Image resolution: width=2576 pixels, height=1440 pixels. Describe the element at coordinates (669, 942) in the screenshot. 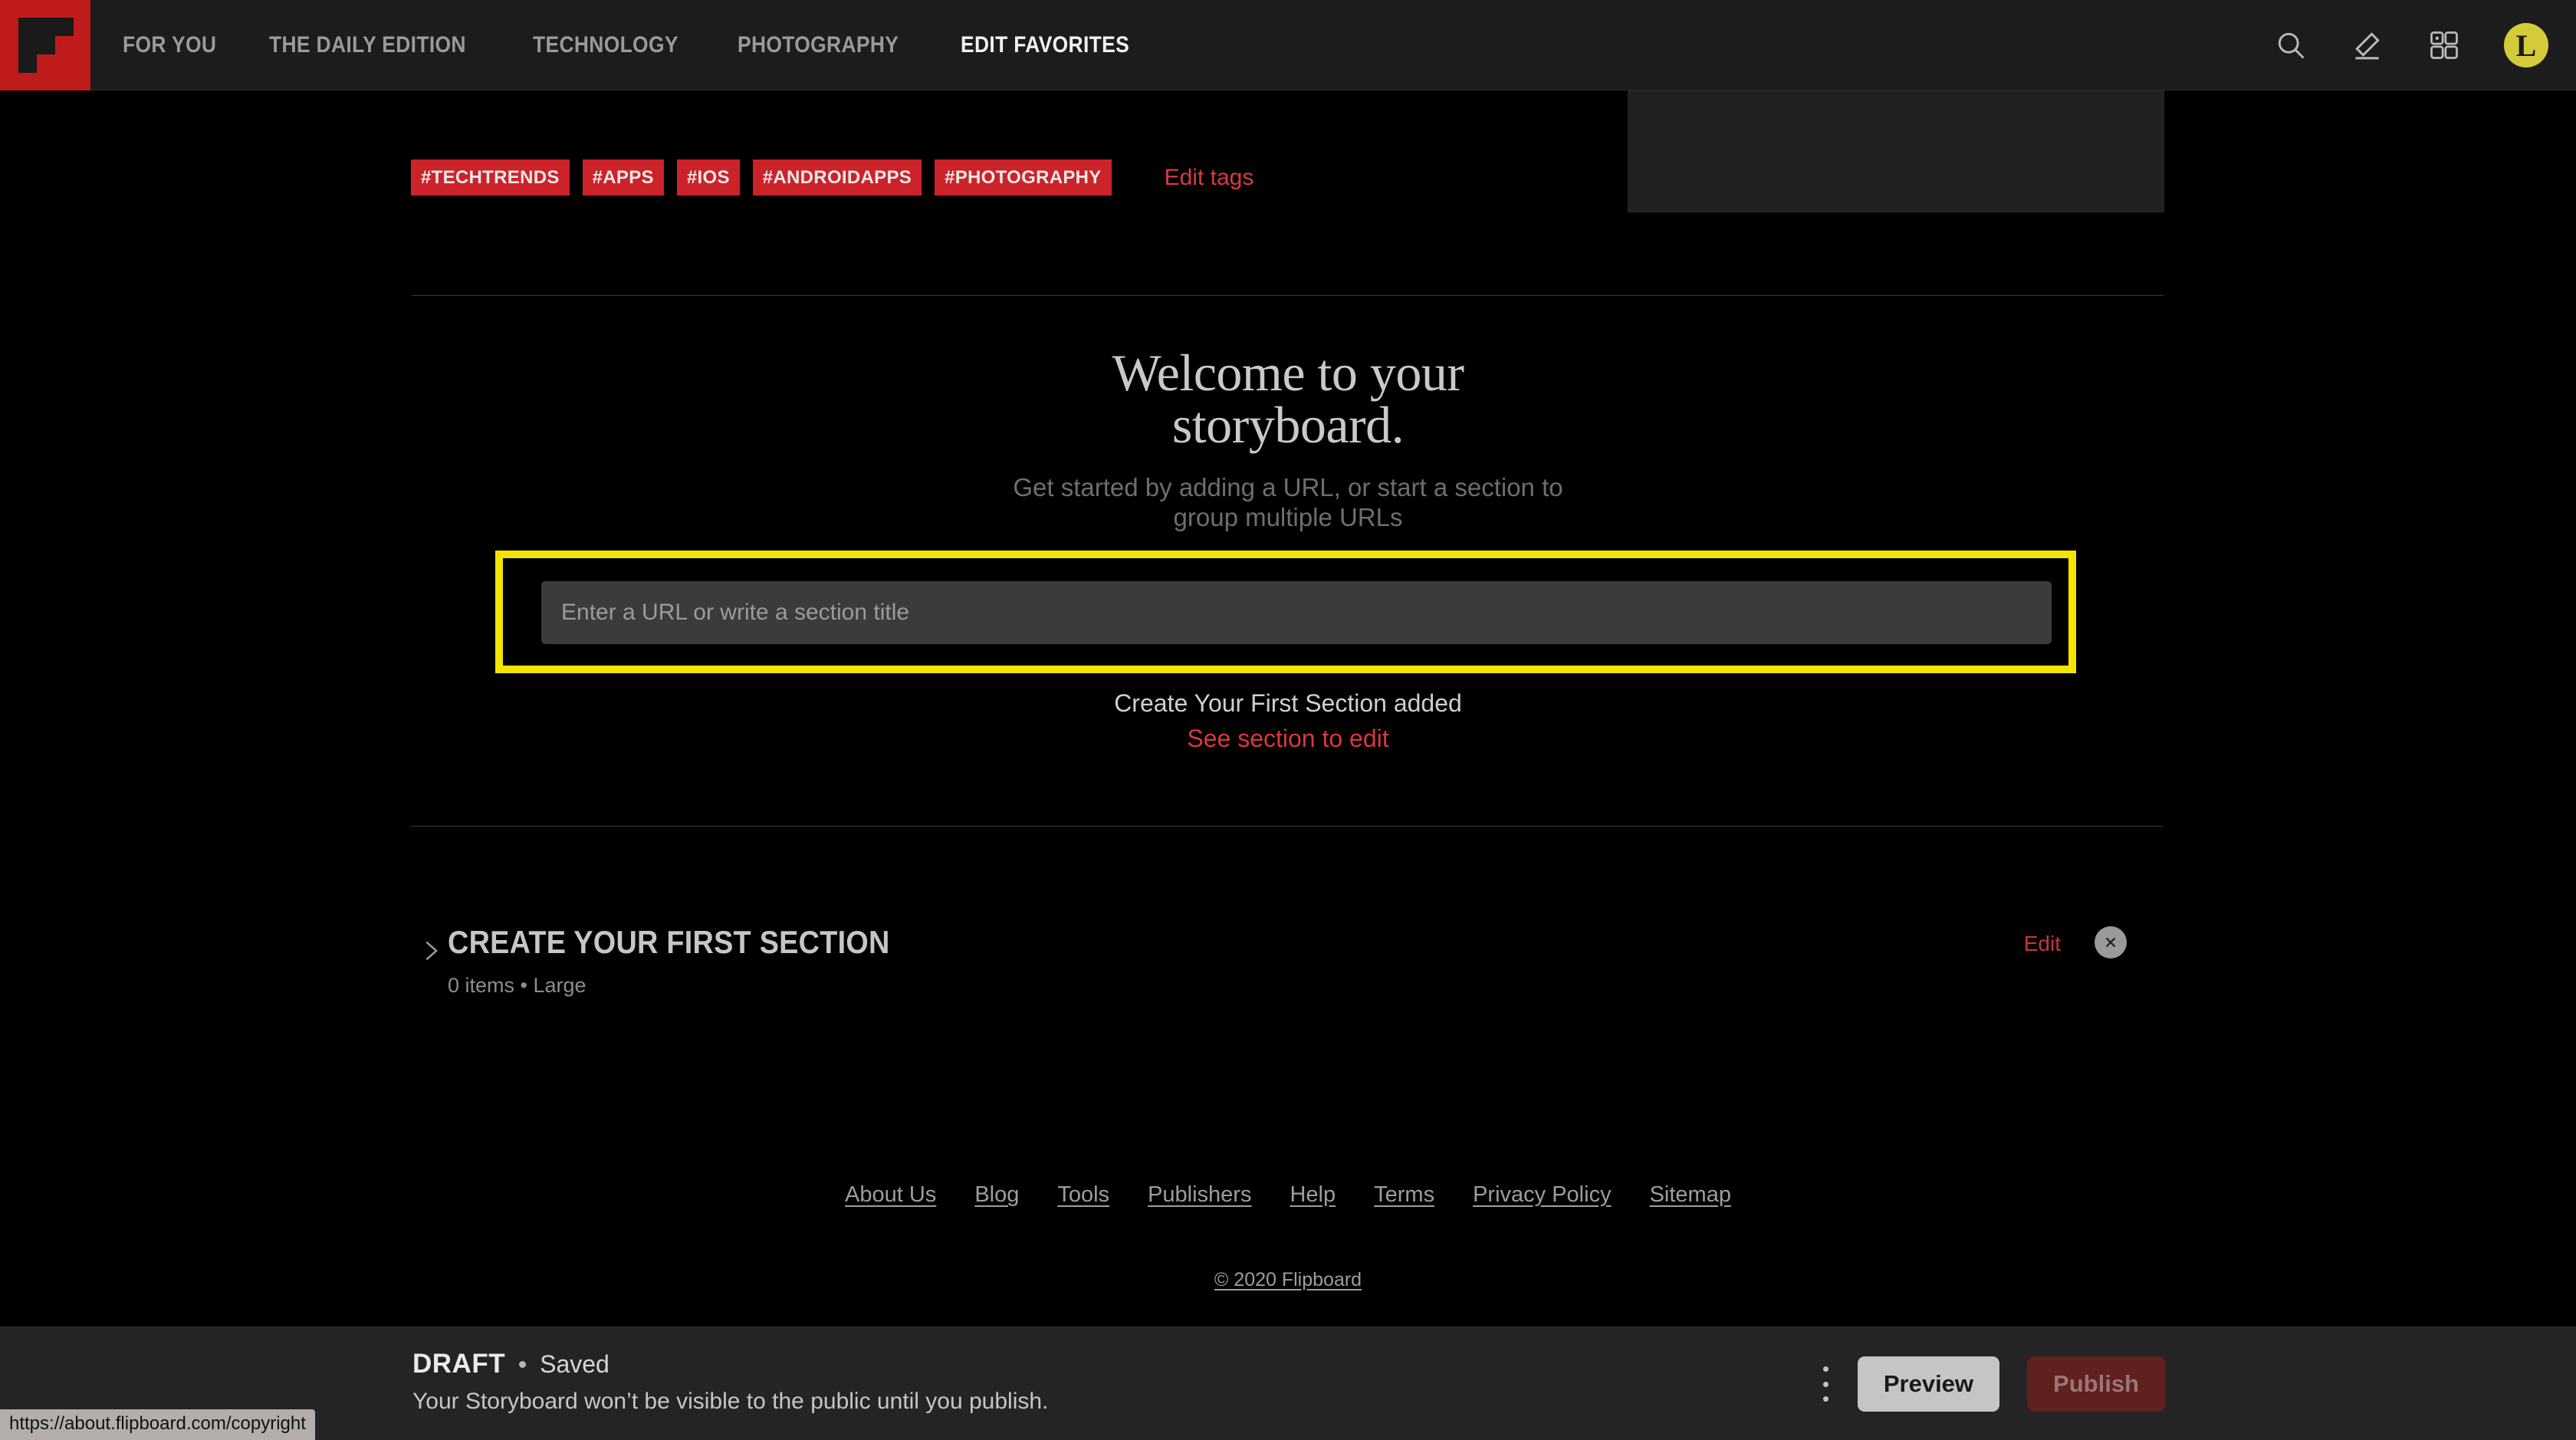

I see `section-title: CREATE YOUR FIRST SECTION` at that location.